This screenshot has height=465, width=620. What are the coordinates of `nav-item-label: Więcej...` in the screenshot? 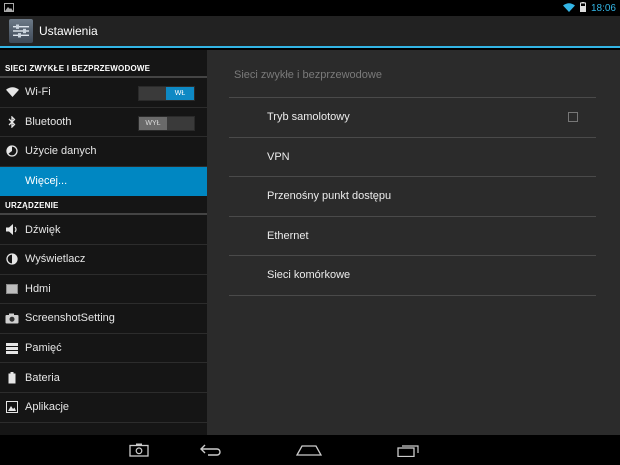 It's located at (46, 181).